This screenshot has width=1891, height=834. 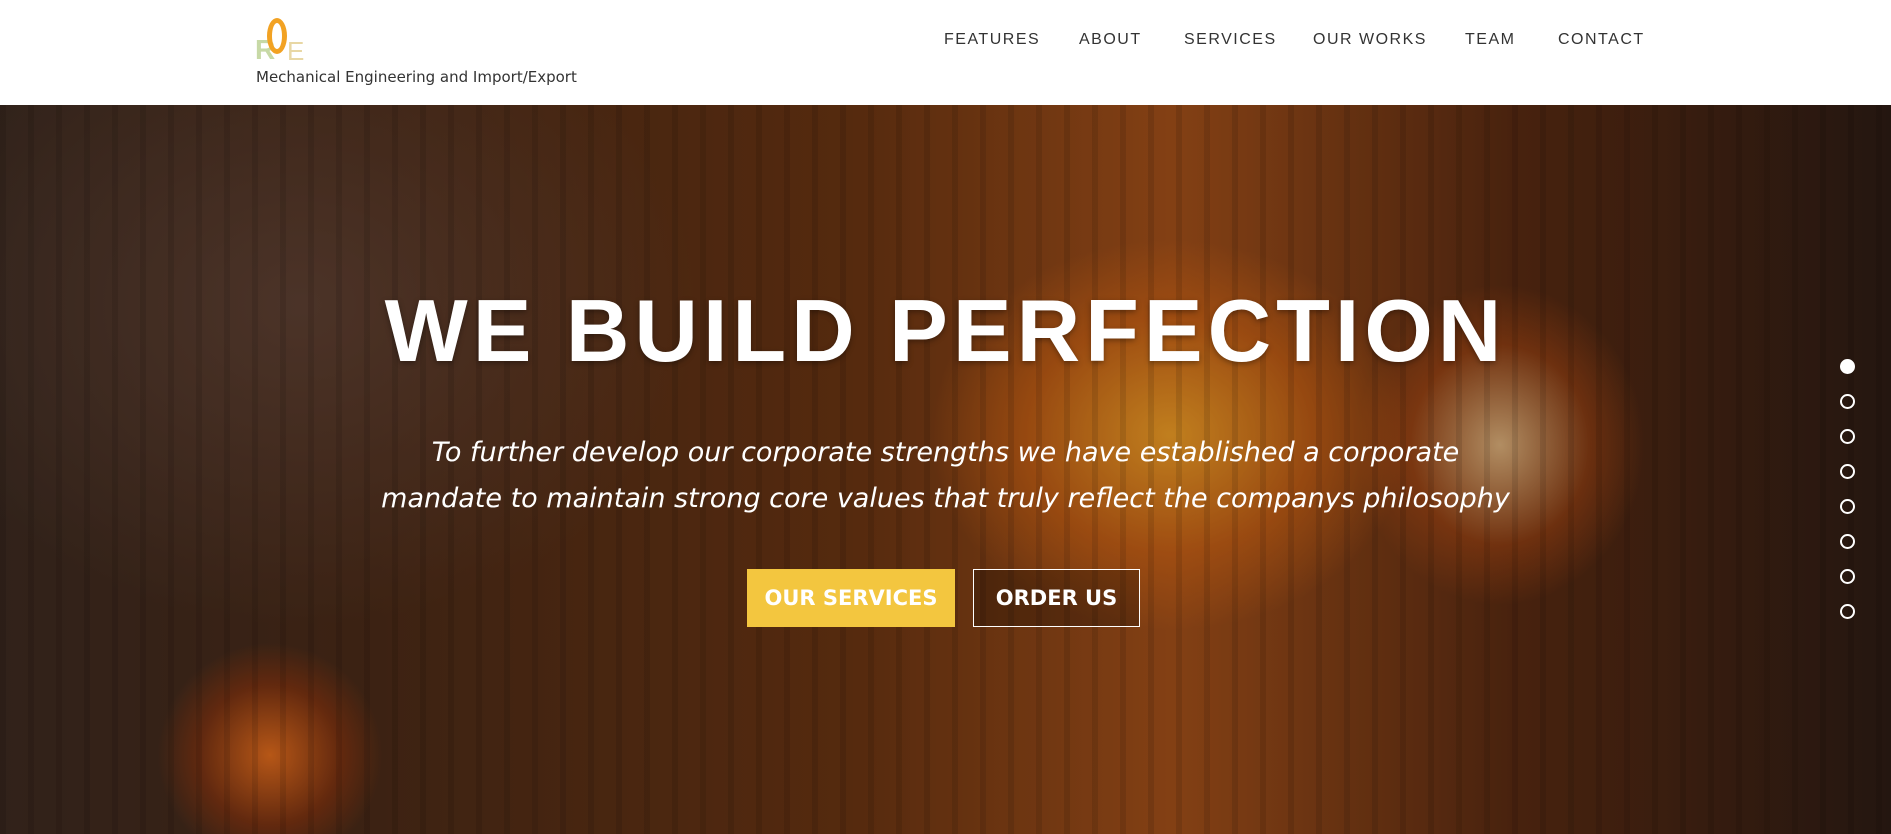 I want to click on slide-pagination, so click(x=1848, y=499).